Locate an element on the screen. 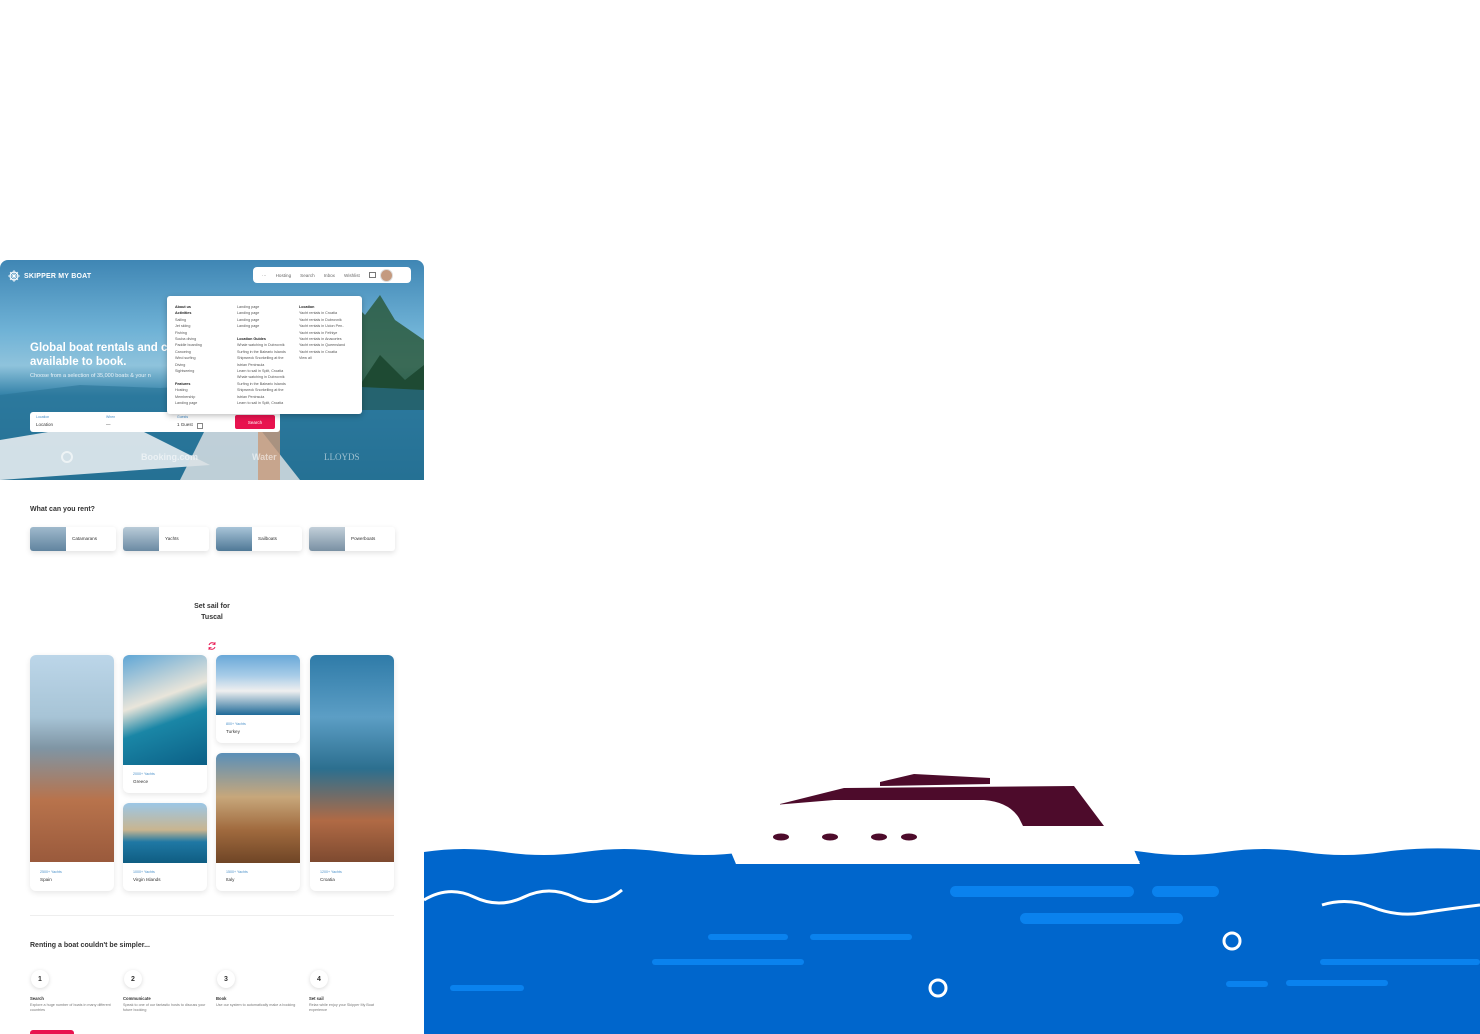 The image size is (1480, 1034). dropdown-link: Landing page is located at coordinates (188, 403).